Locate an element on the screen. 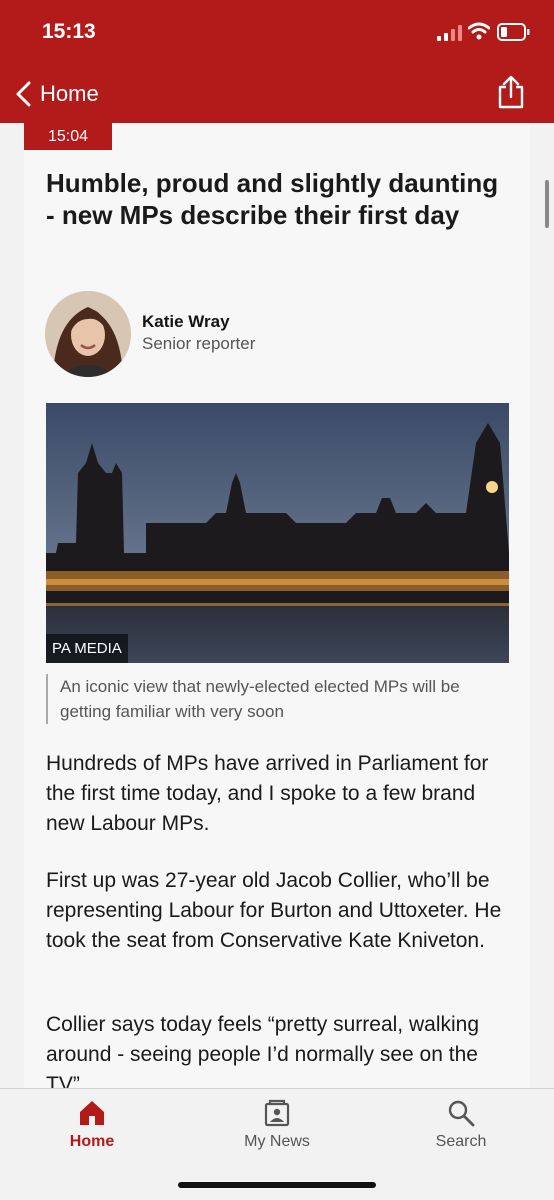  scrollbar is located at coordinates (547, 204).